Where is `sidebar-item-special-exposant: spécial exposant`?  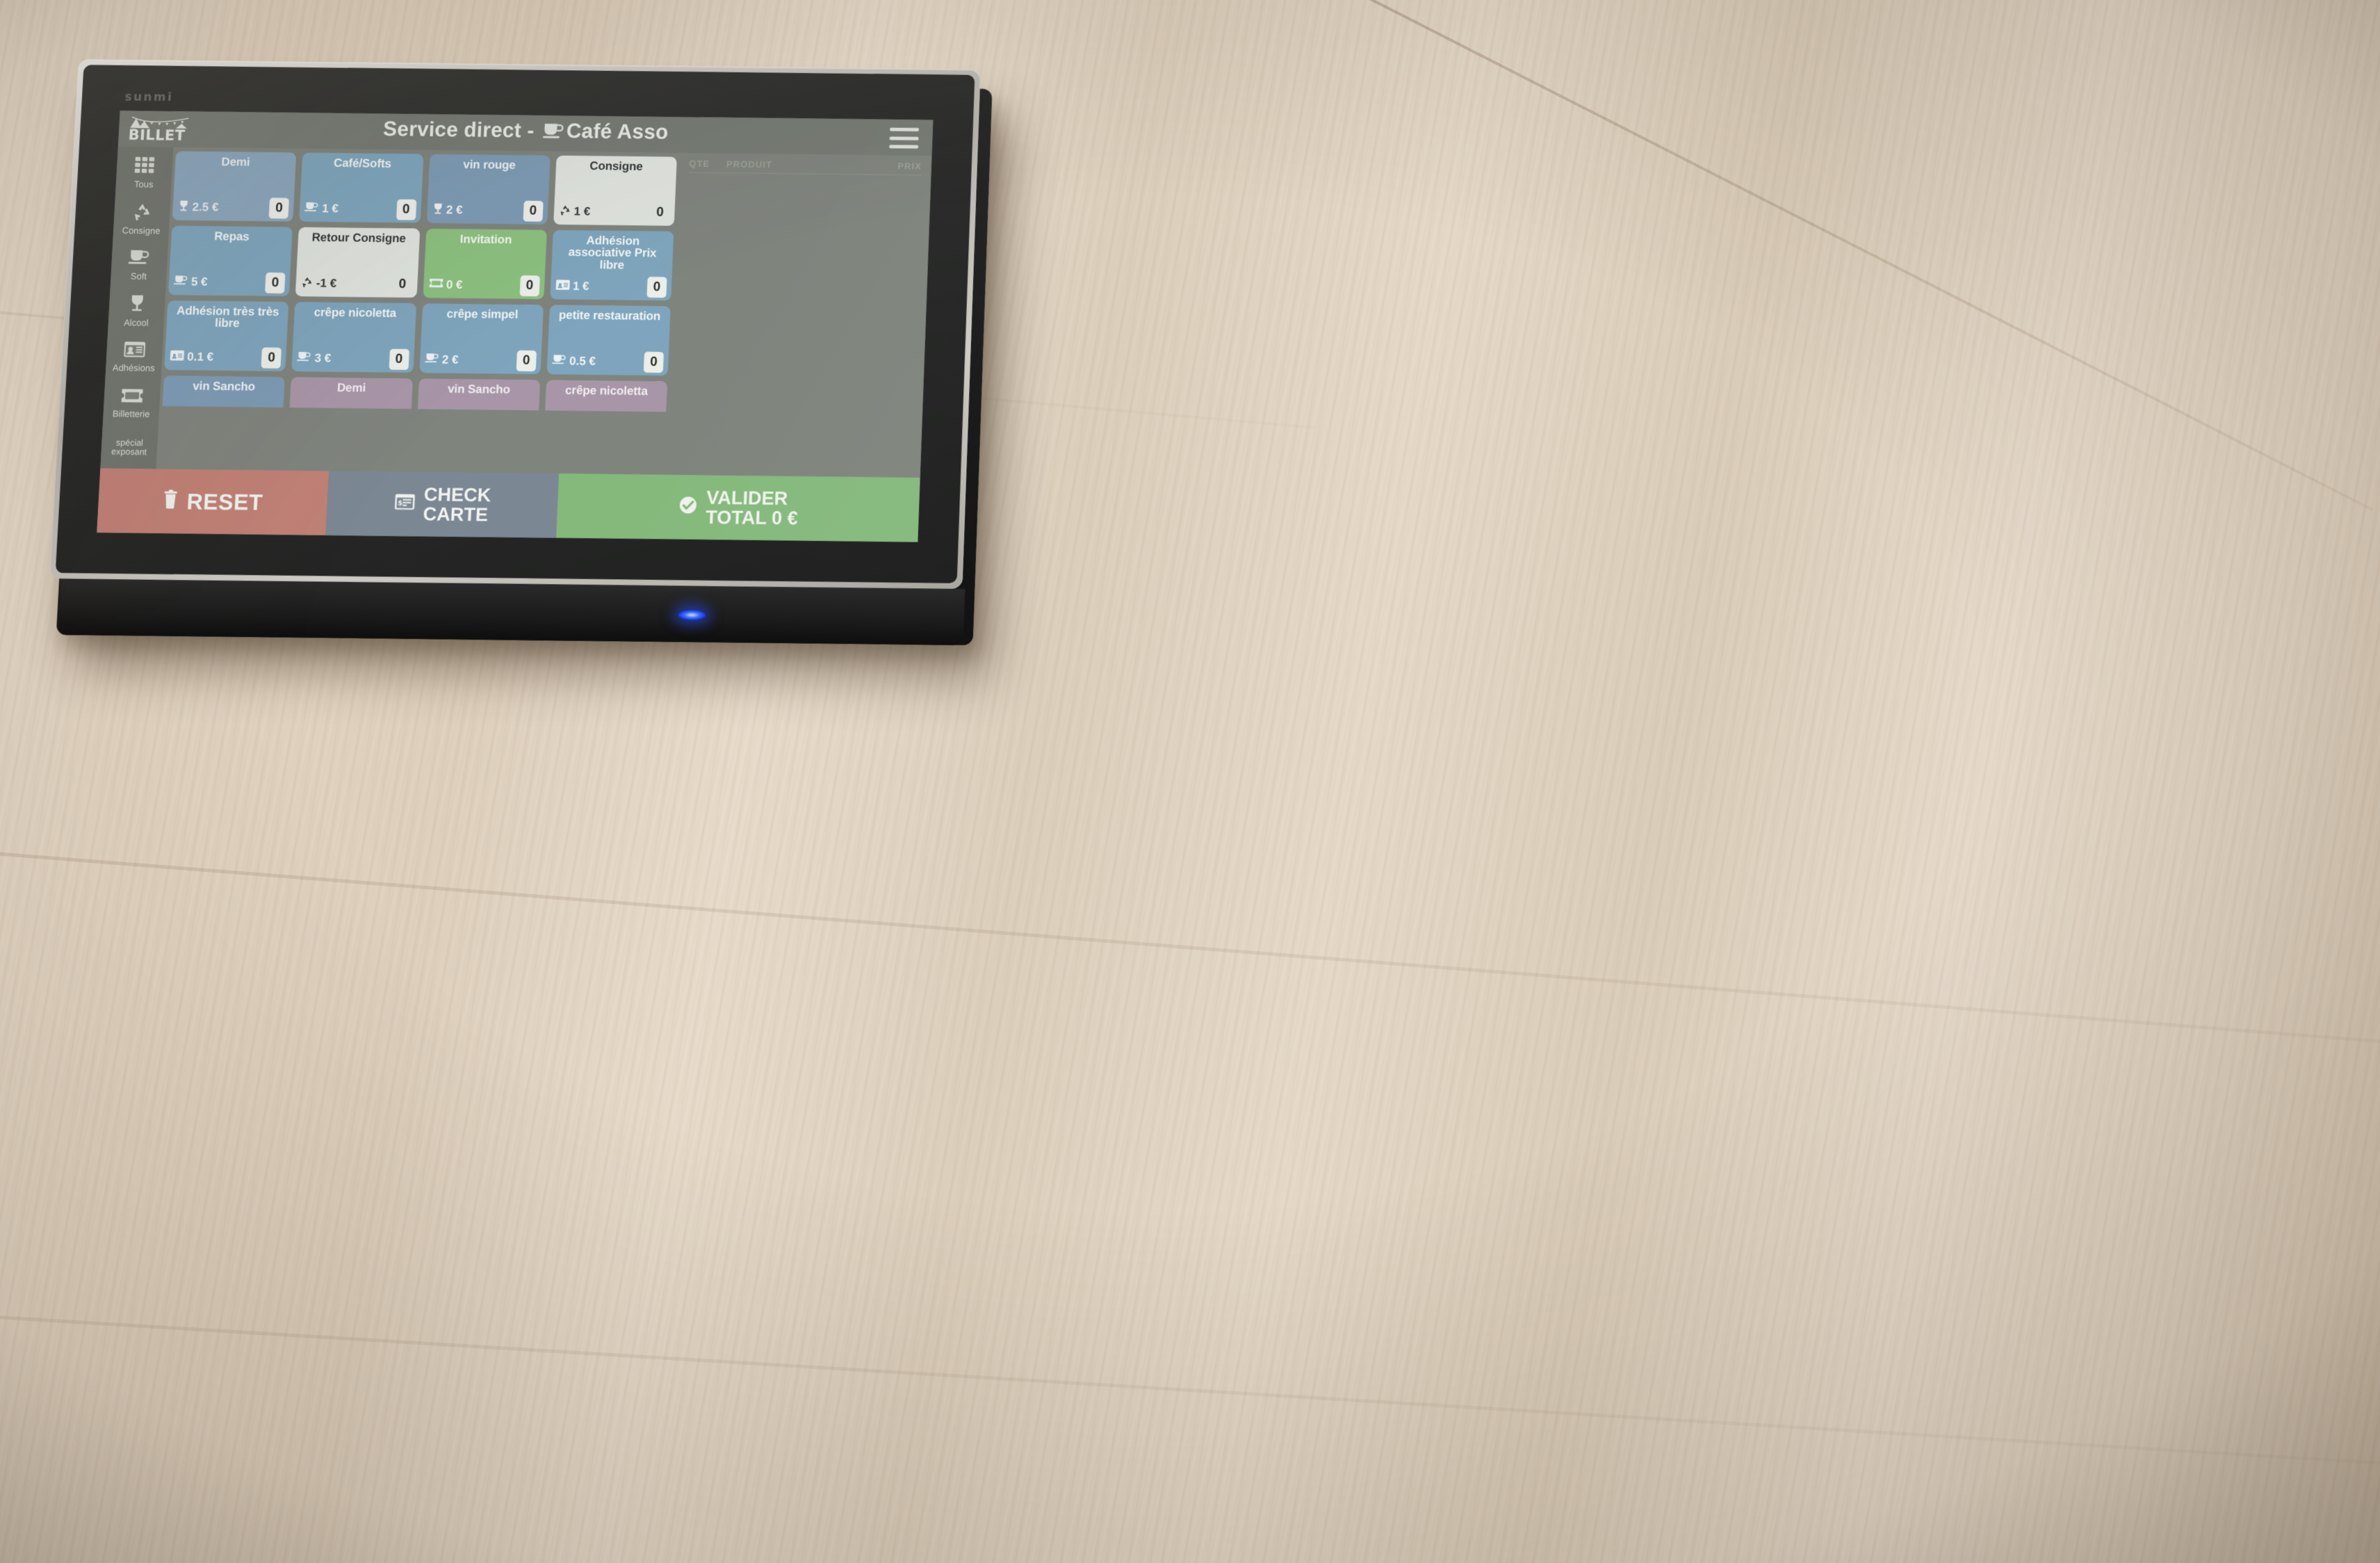 sidebar-item-special-exposant: spécial exposant is located at coordinates (129, 448).